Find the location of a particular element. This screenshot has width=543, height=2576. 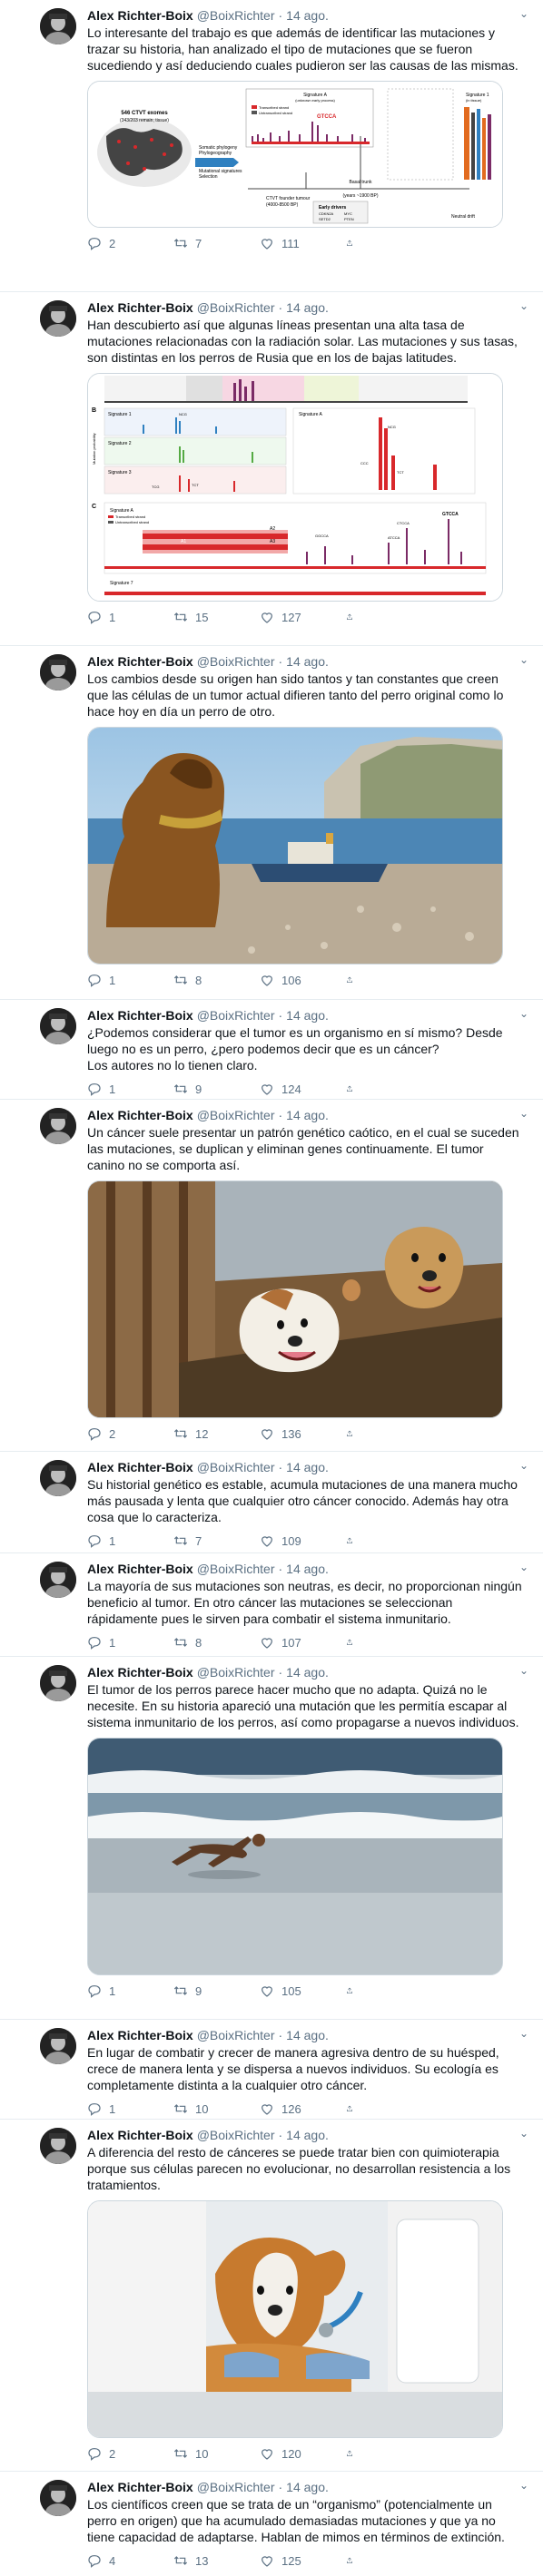

like-button: 136 is located at coordinates (303, 1433).